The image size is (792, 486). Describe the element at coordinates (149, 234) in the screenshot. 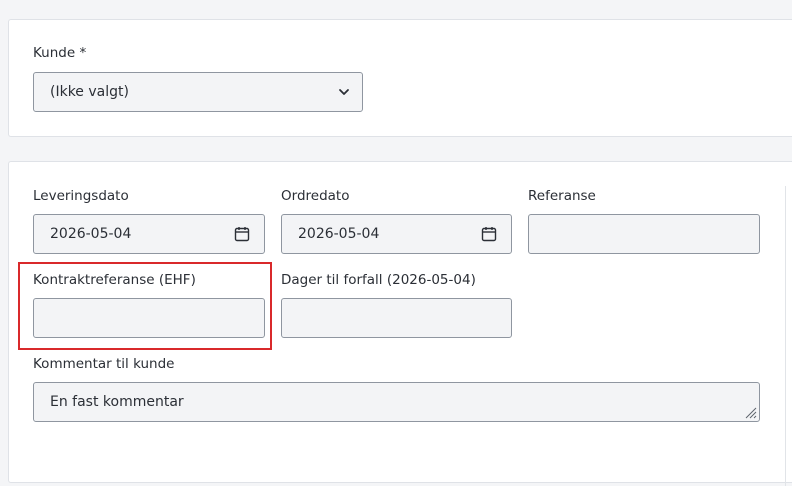

I see `delivery-date-input: 2026-05-04` at that location.